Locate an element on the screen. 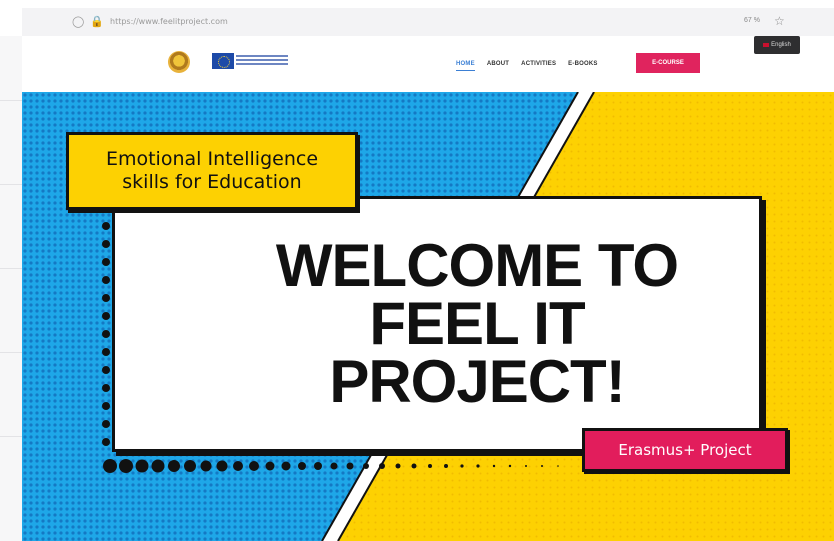  language-label: English is located at coordinates (781, 45).